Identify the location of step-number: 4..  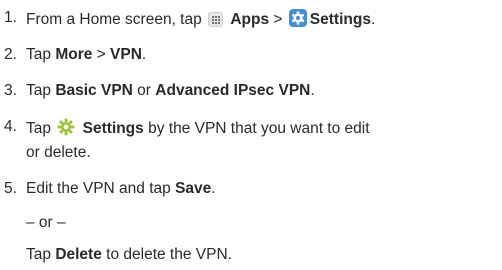
(10, 126).